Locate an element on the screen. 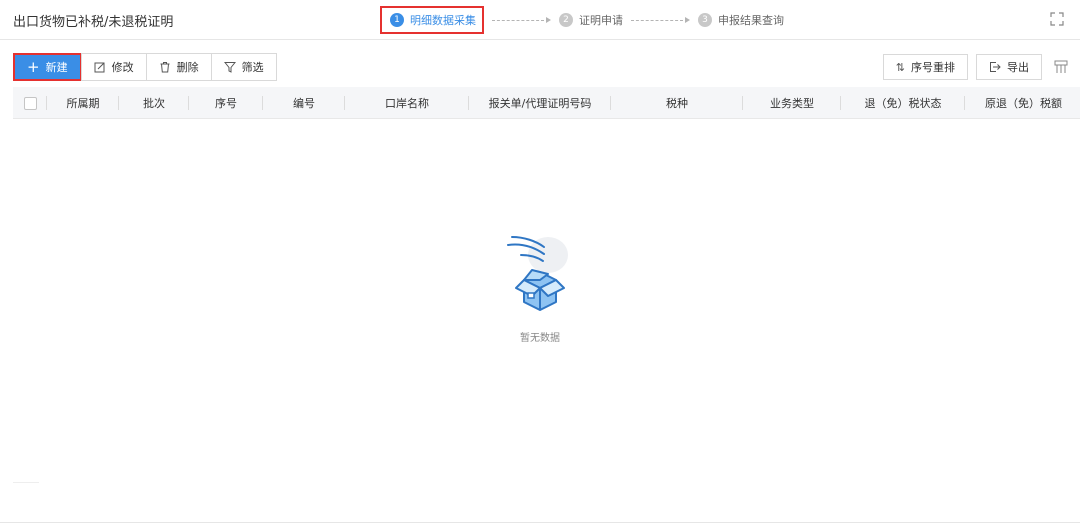  step-3-result-query: 3 申报结果查询 is located at coordinates (741, 20).